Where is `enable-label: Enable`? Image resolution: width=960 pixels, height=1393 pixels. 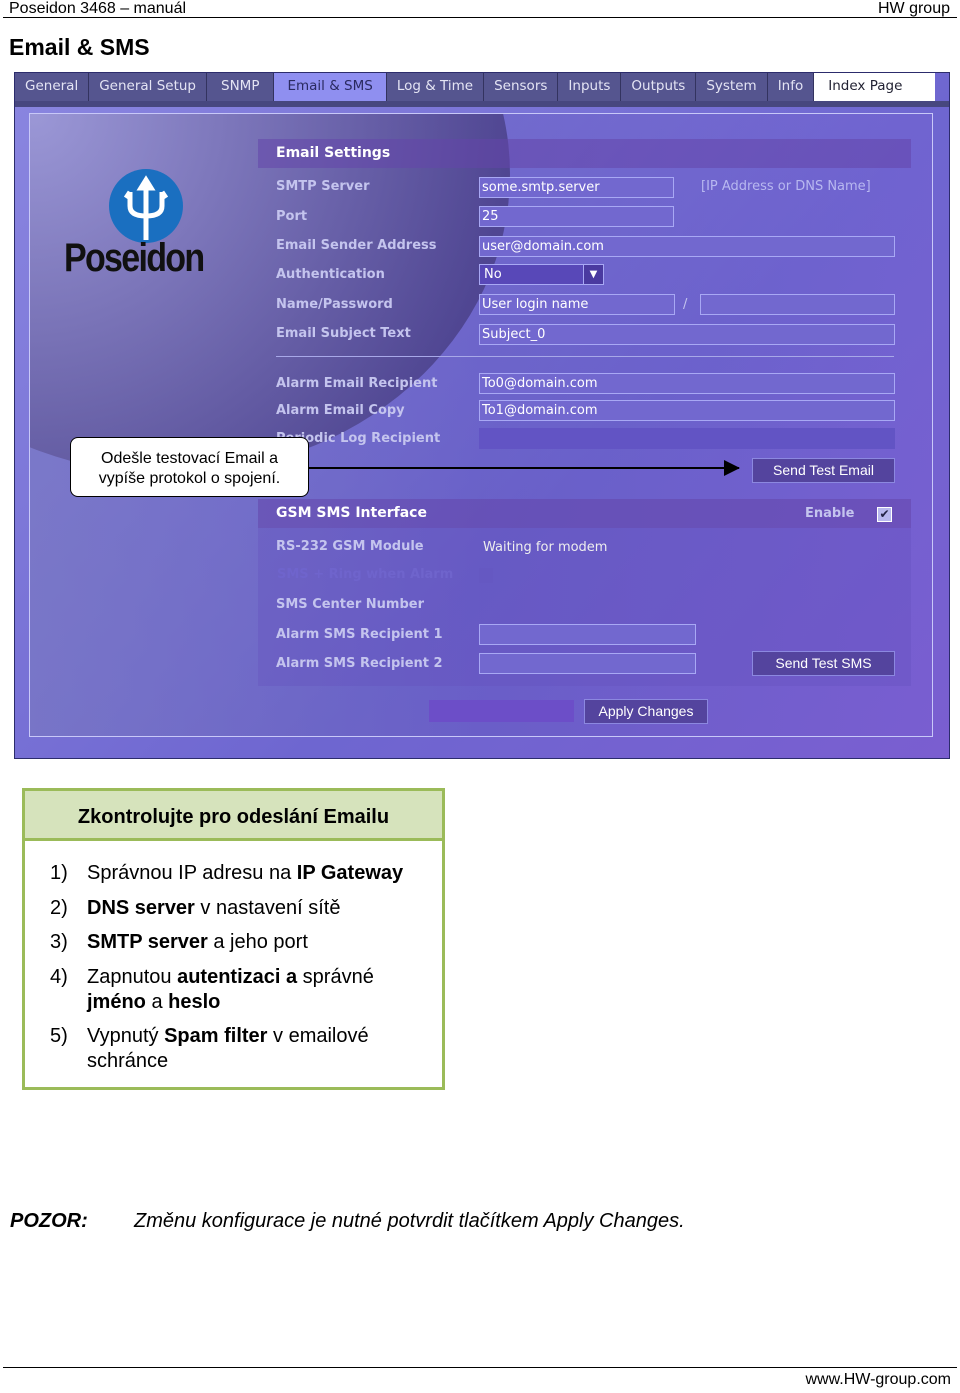 enable-label: Enable is located at coordinates (830, 513).